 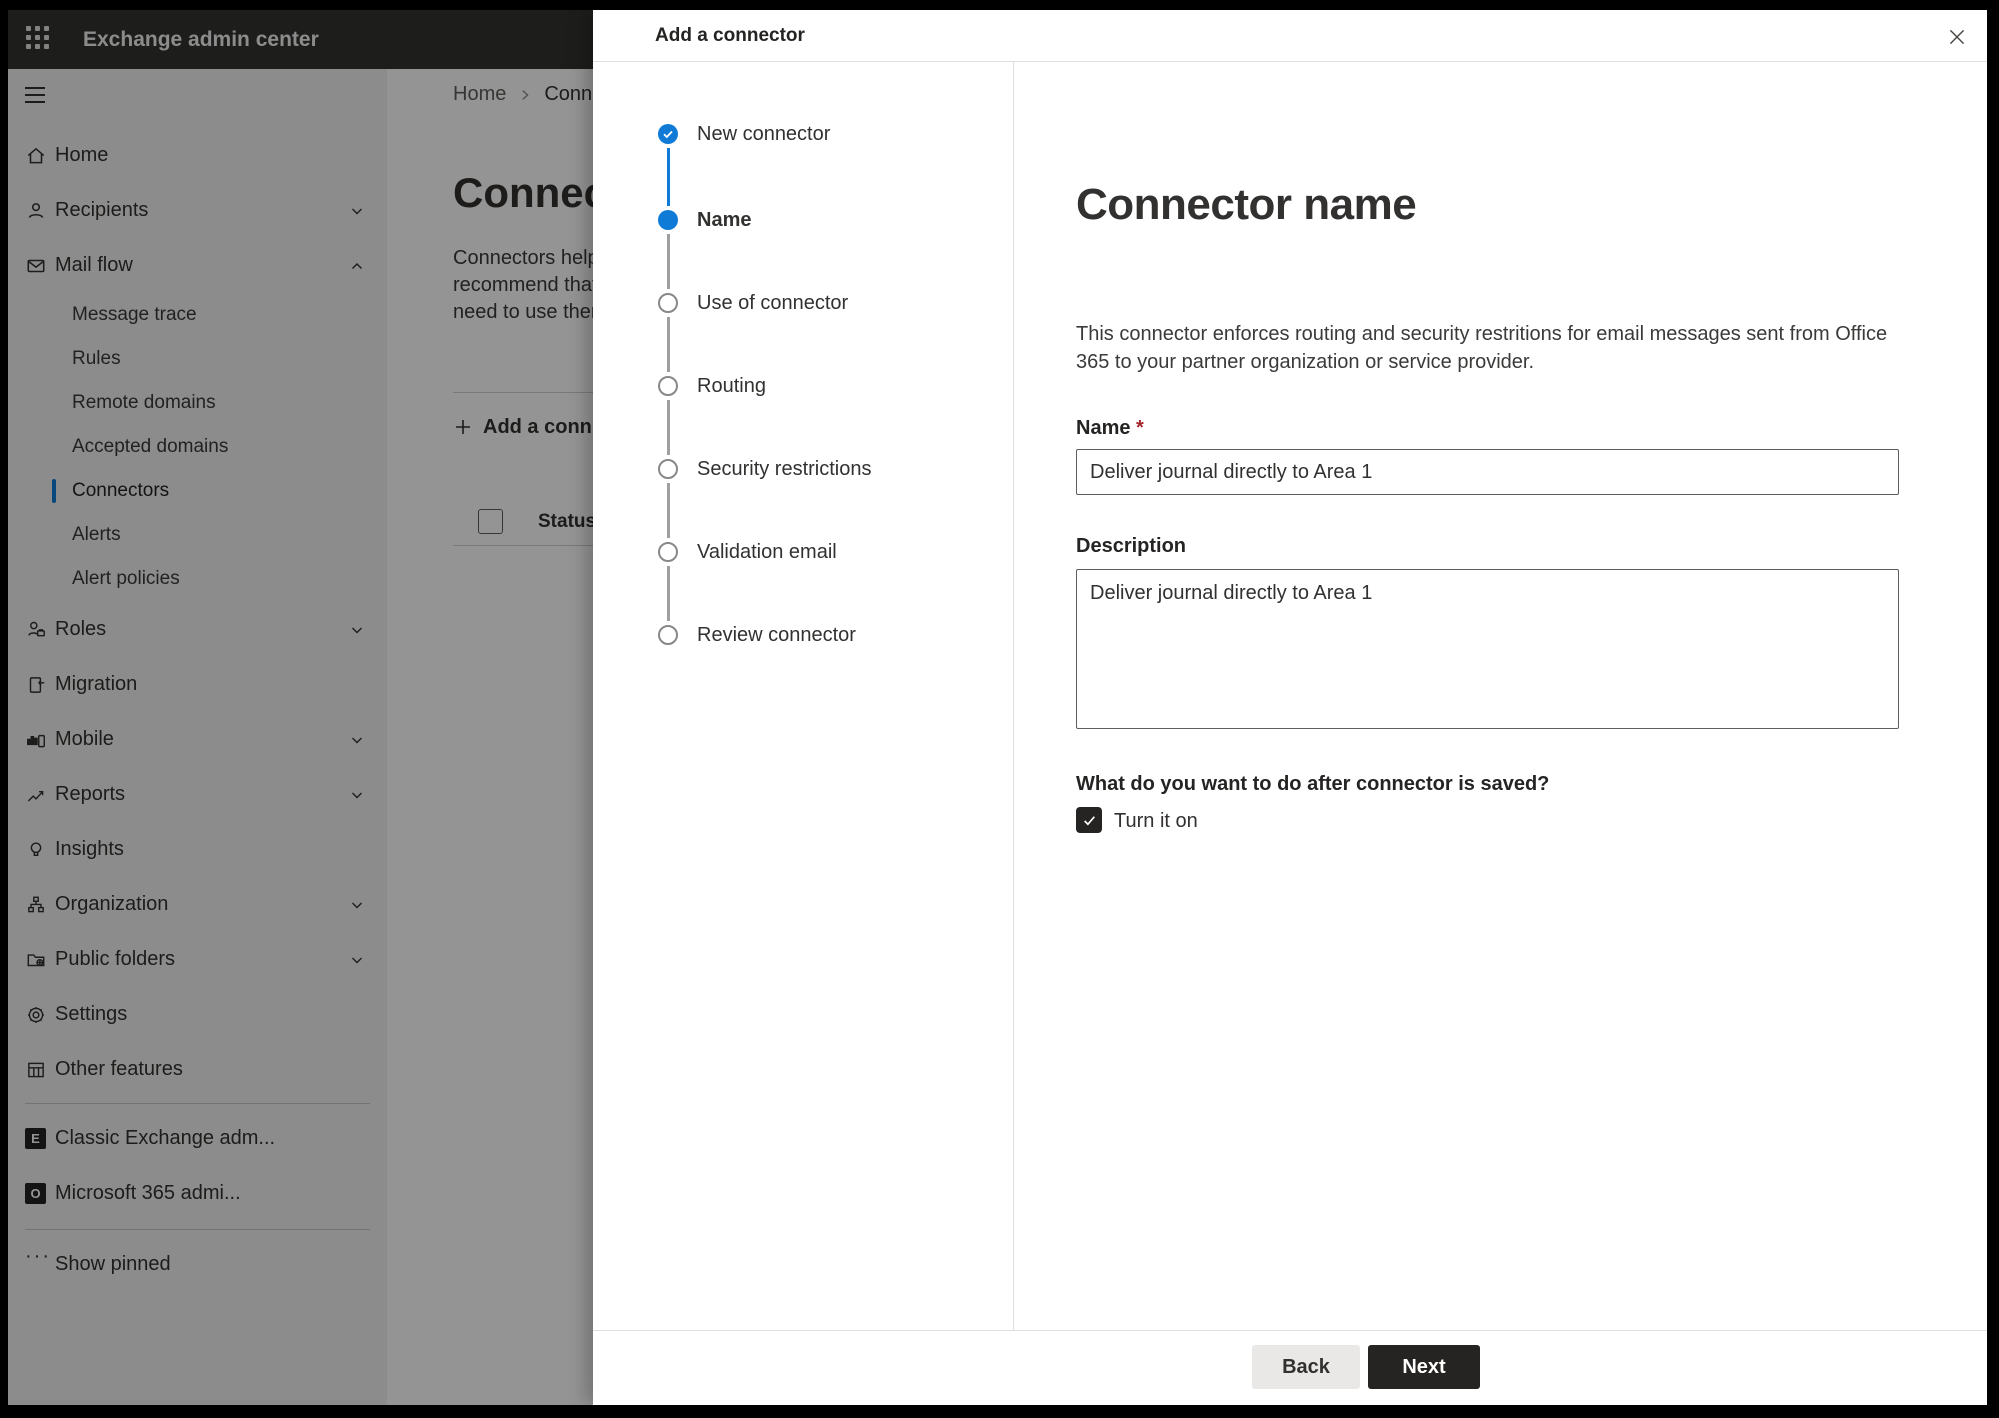 What do you see at coordinates (1290, 36) in the screenshot?
I see `modal-header: Add a connector` at bounding box center [1290, 36].